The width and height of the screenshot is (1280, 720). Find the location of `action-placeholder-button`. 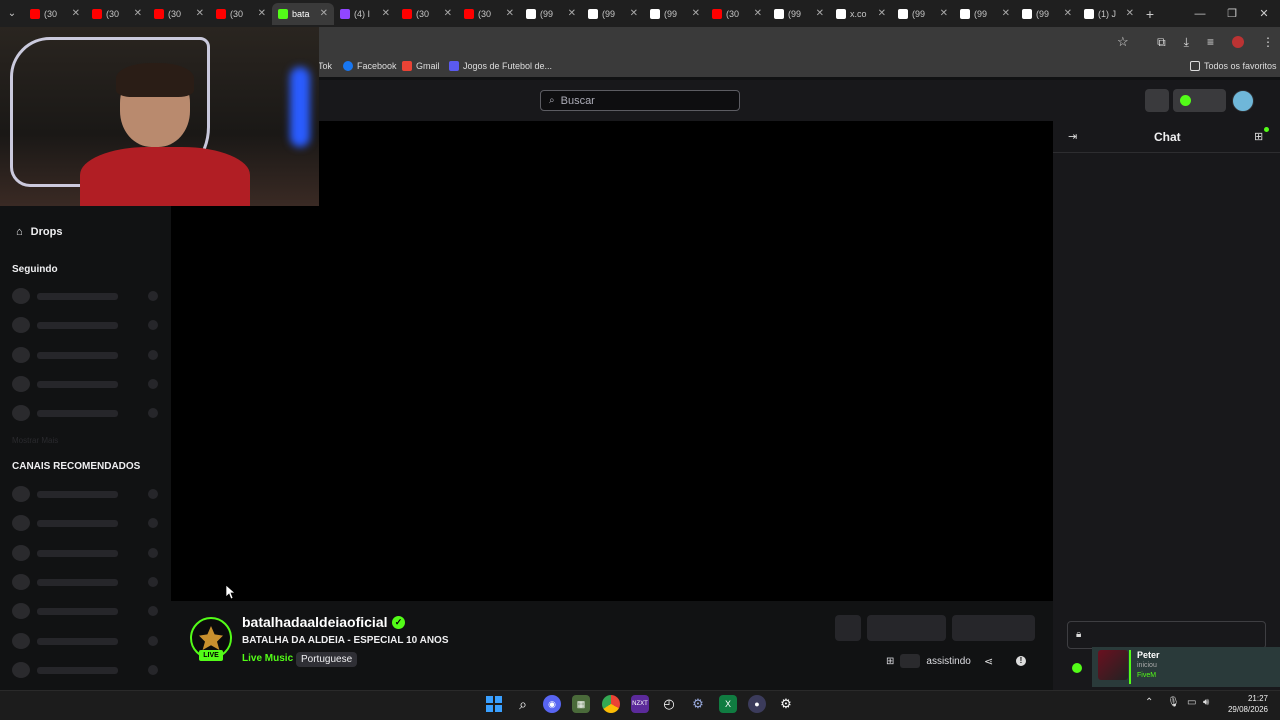

action-placeholder-button is located at coordinates (848, 628).